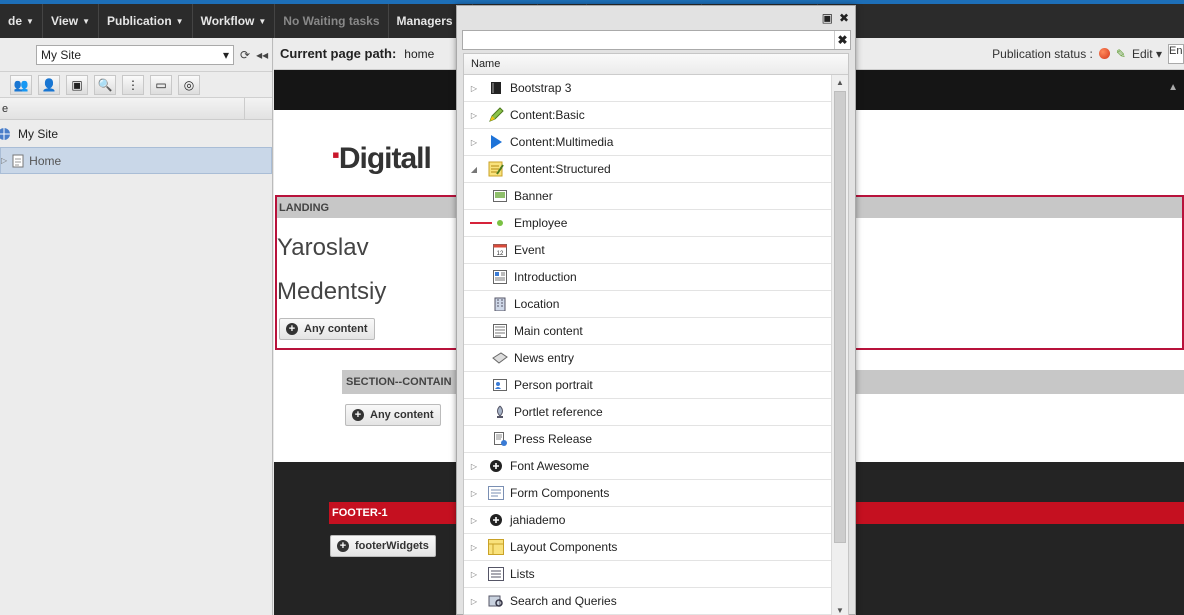 Image resolution: width=1184 pixels, height=615 pixels. Describe the element at coordinates (648, 547) in the screenshot. I see `content-type-category: ▷ Layout Components` at that location.